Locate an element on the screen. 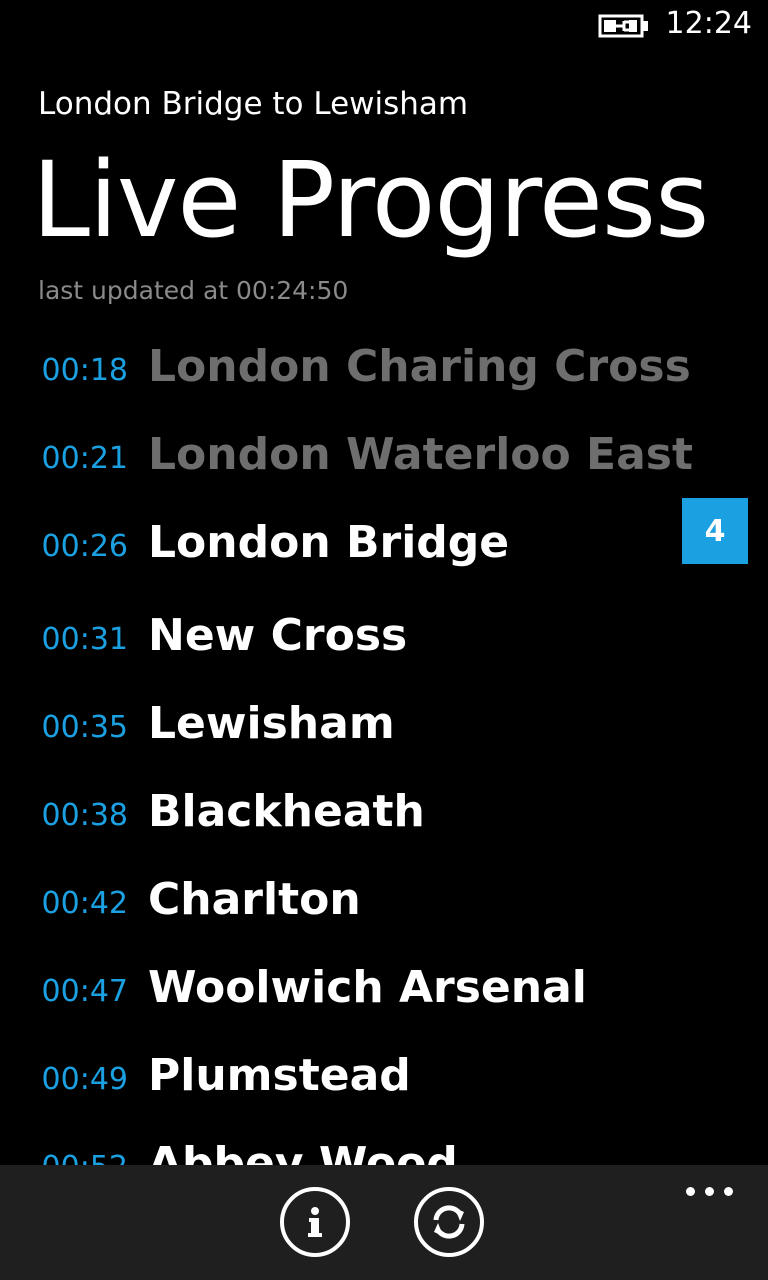 This screenshot has width=768, height=1280. stop-time: 00:42 is located at coordinates (84, 903).